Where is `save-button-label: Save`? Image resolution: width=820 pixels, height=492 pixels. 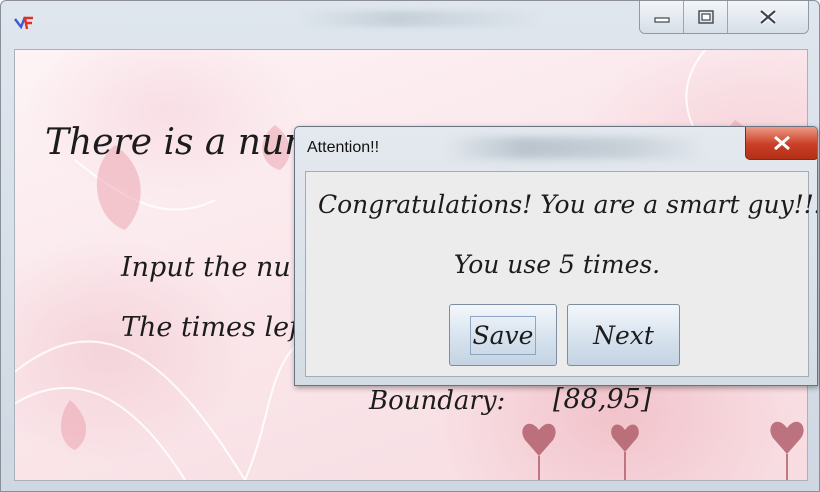 save-button-label: Save is located at coordinates (503, 335).